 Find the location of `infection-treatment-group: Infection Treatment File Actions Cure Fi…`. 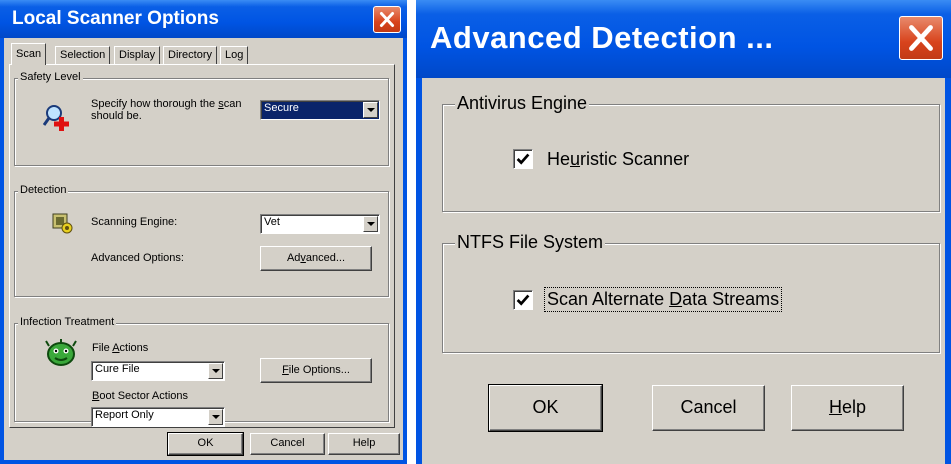

infection-treatment-group: Infection Treatment File Actions Cure Fi… is located at coordinates (201, 371).